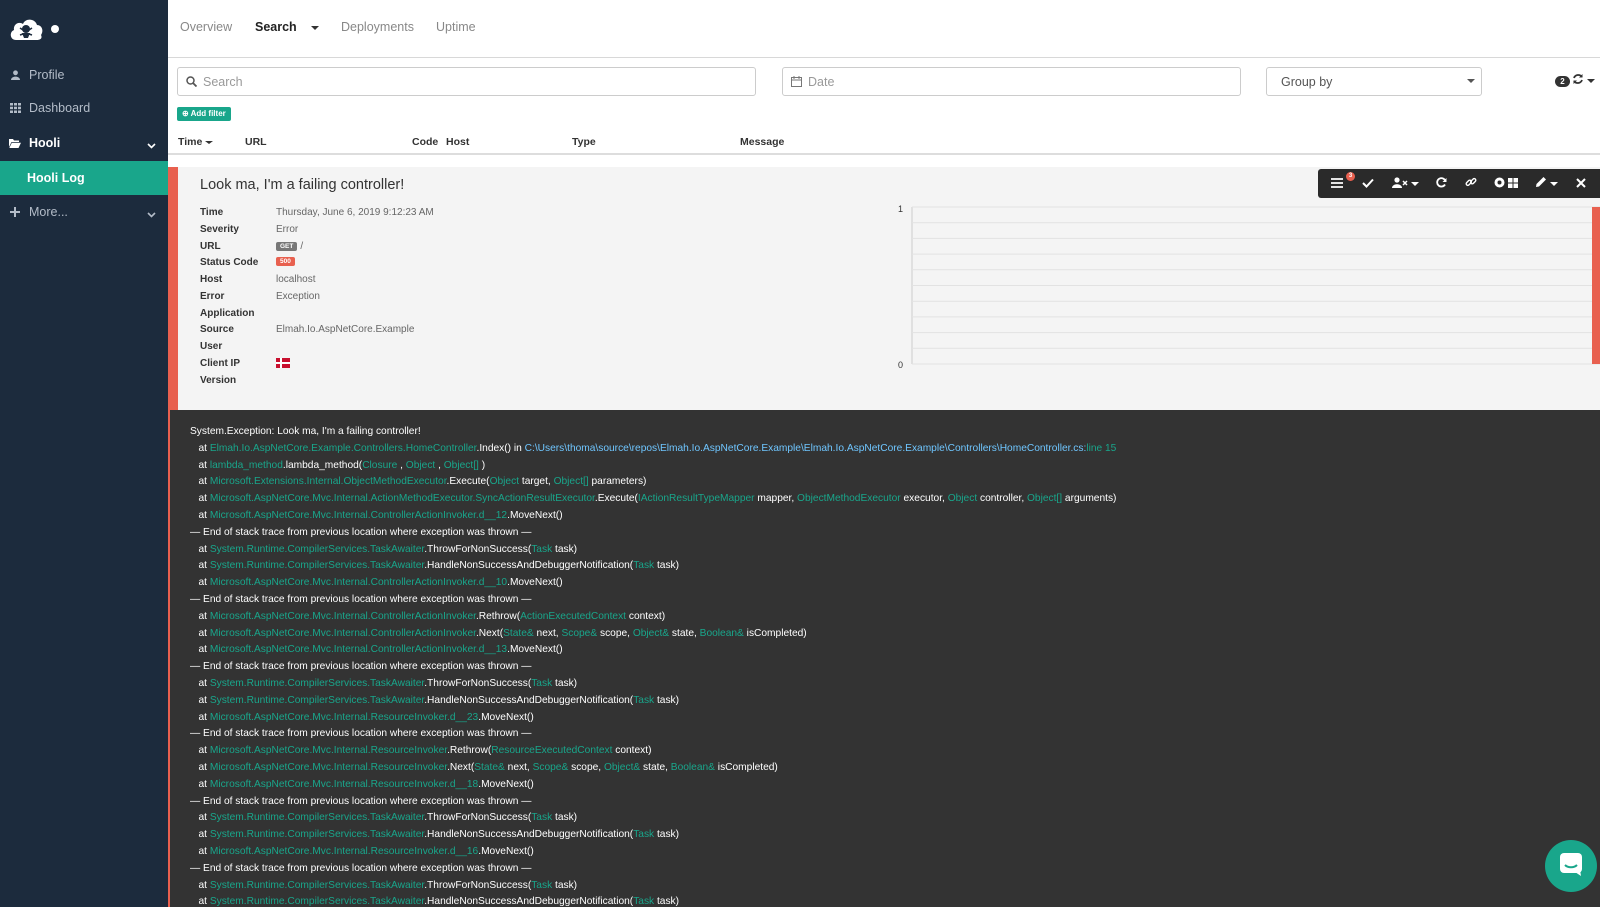 The height and width of the screenshot is (907, 1600). What do you see at coordinates (466, 81) in the screenshot?
I see `search-input: Search` at bounding box center [466, 81].